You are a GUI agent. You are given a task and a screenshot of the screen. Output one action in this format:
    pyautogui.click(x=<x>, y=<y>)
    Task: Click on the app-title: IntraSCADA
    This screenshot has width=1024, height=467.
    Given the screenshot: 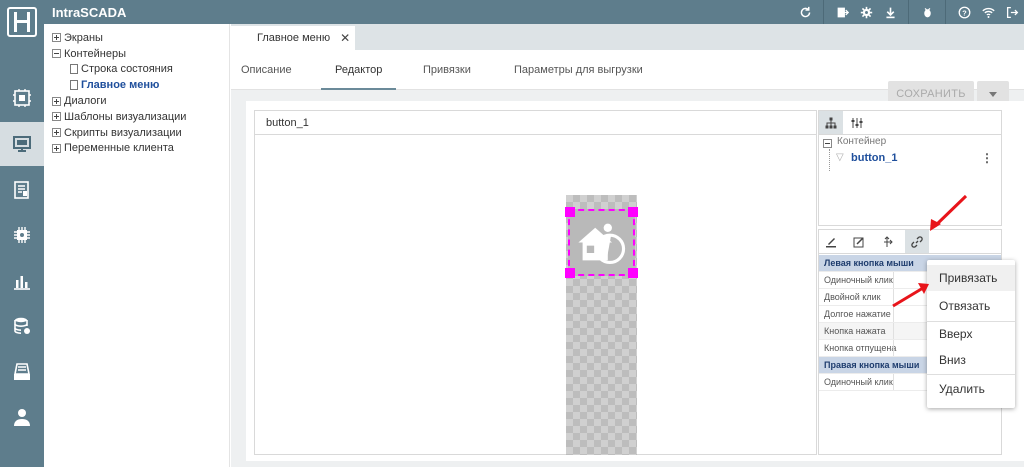 What is the action you would take?
    pyautogui.click(x=89, y=12)
    